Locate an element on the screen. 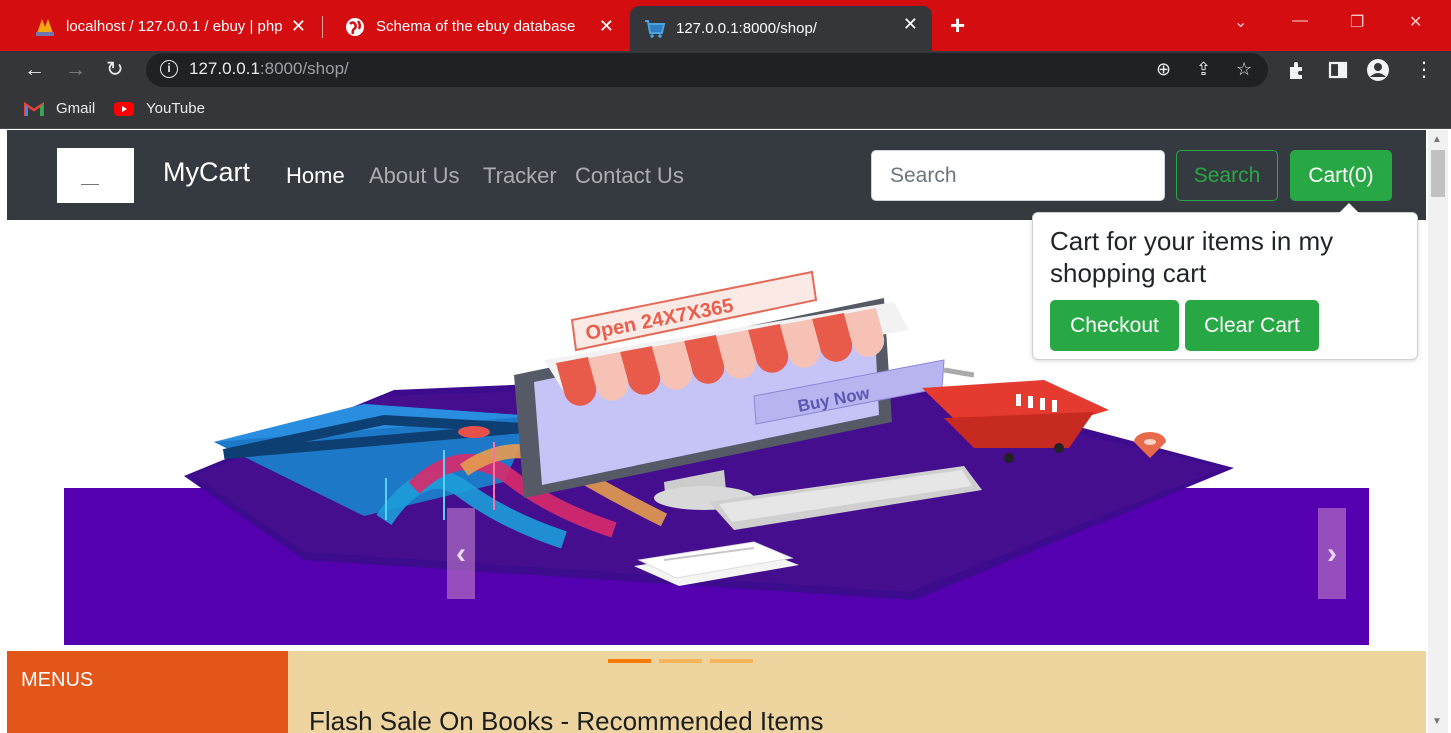  bookmark-gmail: Gmail is located at coordinates (59, 108).